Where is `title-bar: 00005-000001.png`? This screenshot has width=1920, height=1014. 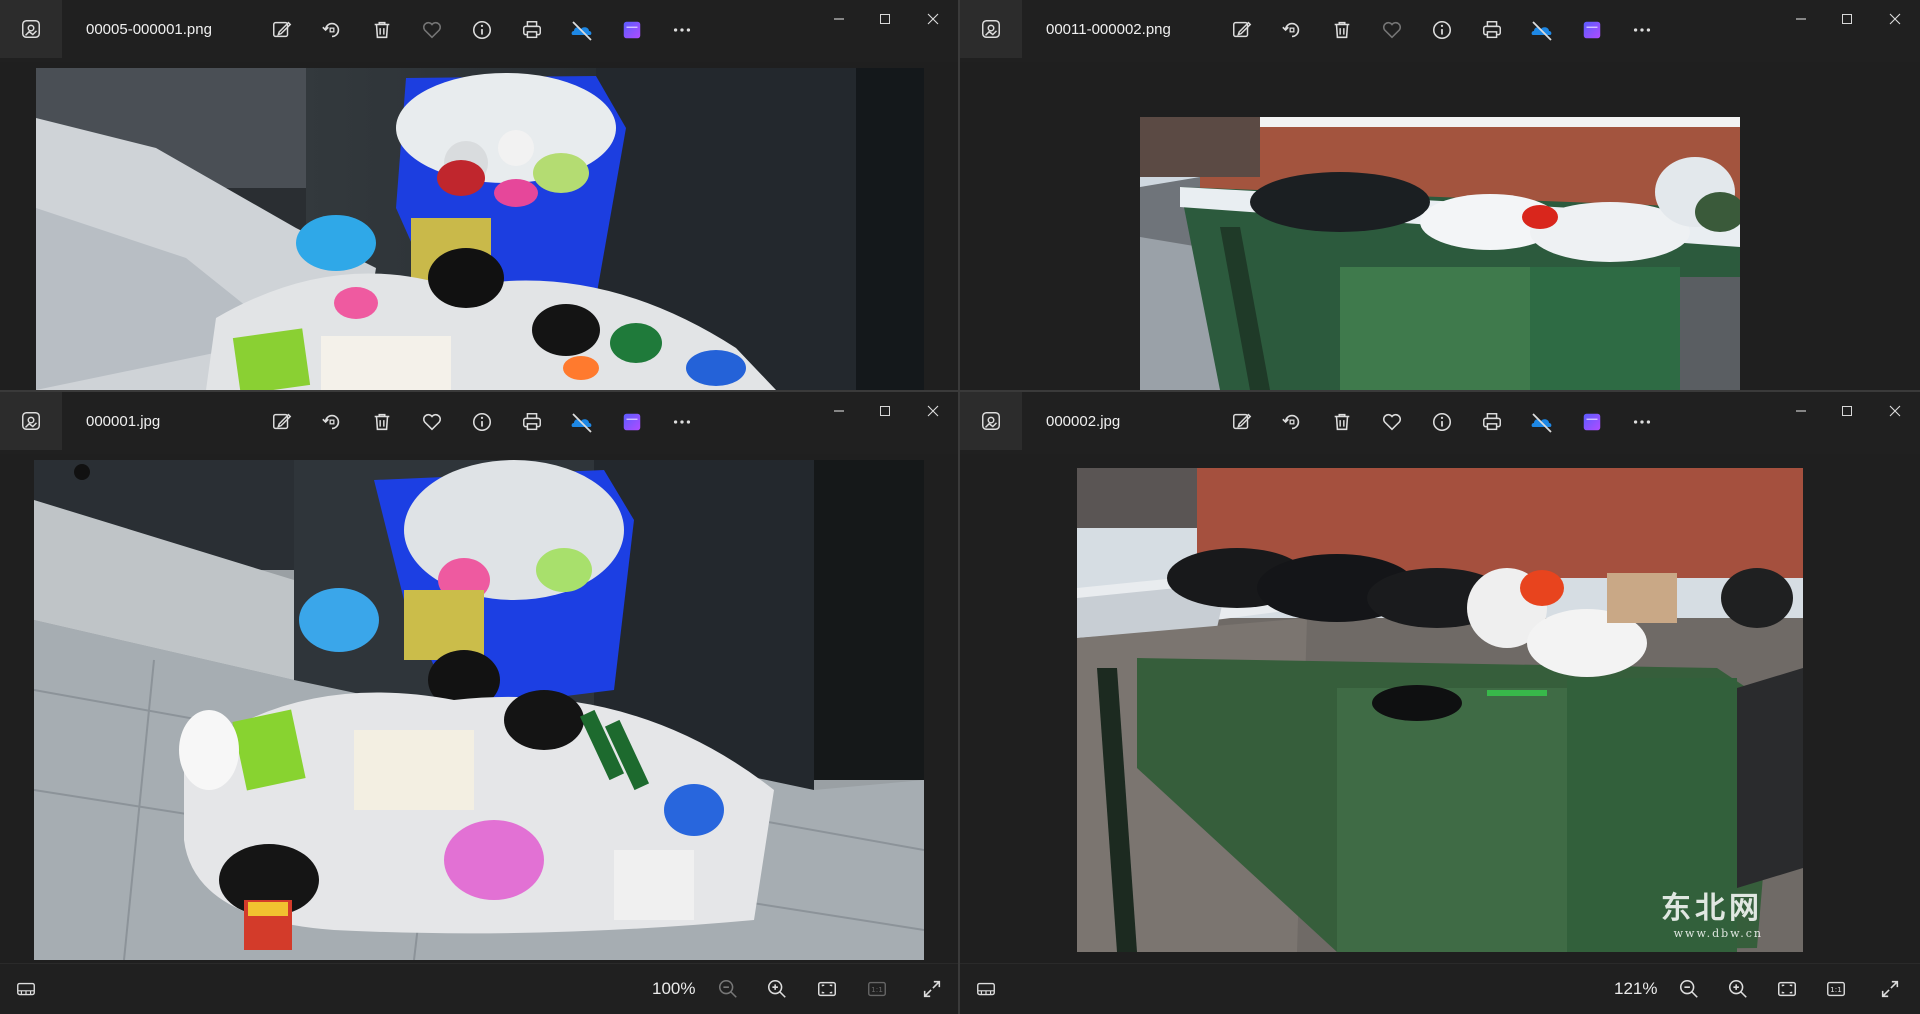 title-bar: 00005-000001.png is located at coordinates (479, 31).